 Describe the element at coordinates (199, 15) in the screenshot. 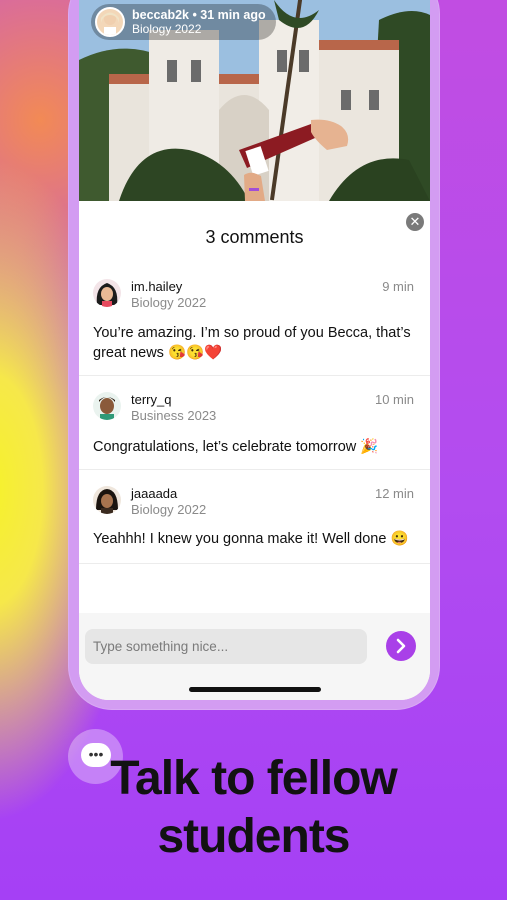

I see `post-username-time: beccab2k • 31 min ago` at that location.